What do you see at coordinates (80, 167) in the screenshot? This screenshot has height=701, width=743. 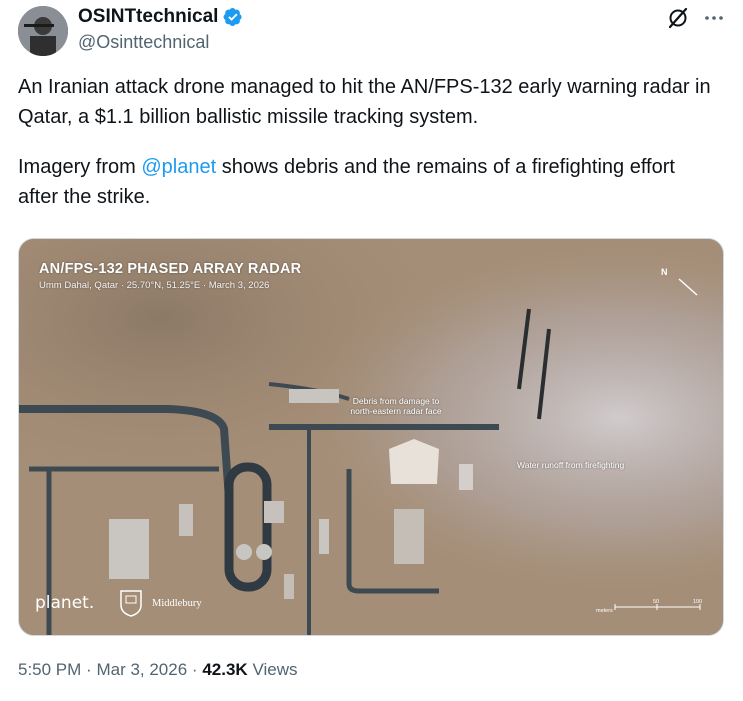 I see `tweet-paragraph-2-before: Imagery from` at bounding box center [80, 167].